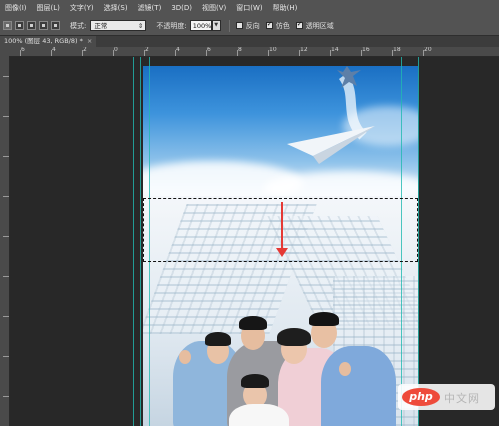 This screenshot has height=426, width=499. Describe the element at coordinates (428, 50) in the screenshot. I see `ruler-label: 20` at that location.